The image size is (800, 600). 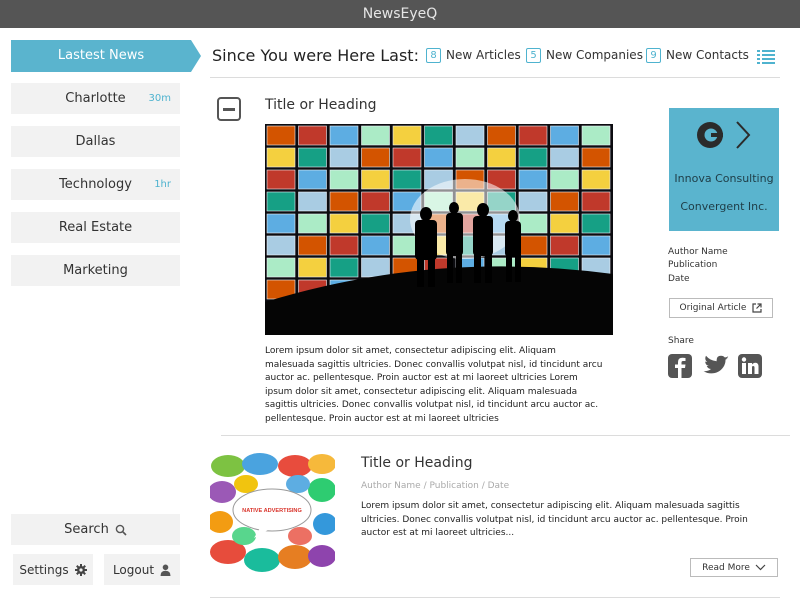 What do you see at coordinates (766, 57) in the screenshot?
I see `list-view-icon` at bounding box center [766, 57].